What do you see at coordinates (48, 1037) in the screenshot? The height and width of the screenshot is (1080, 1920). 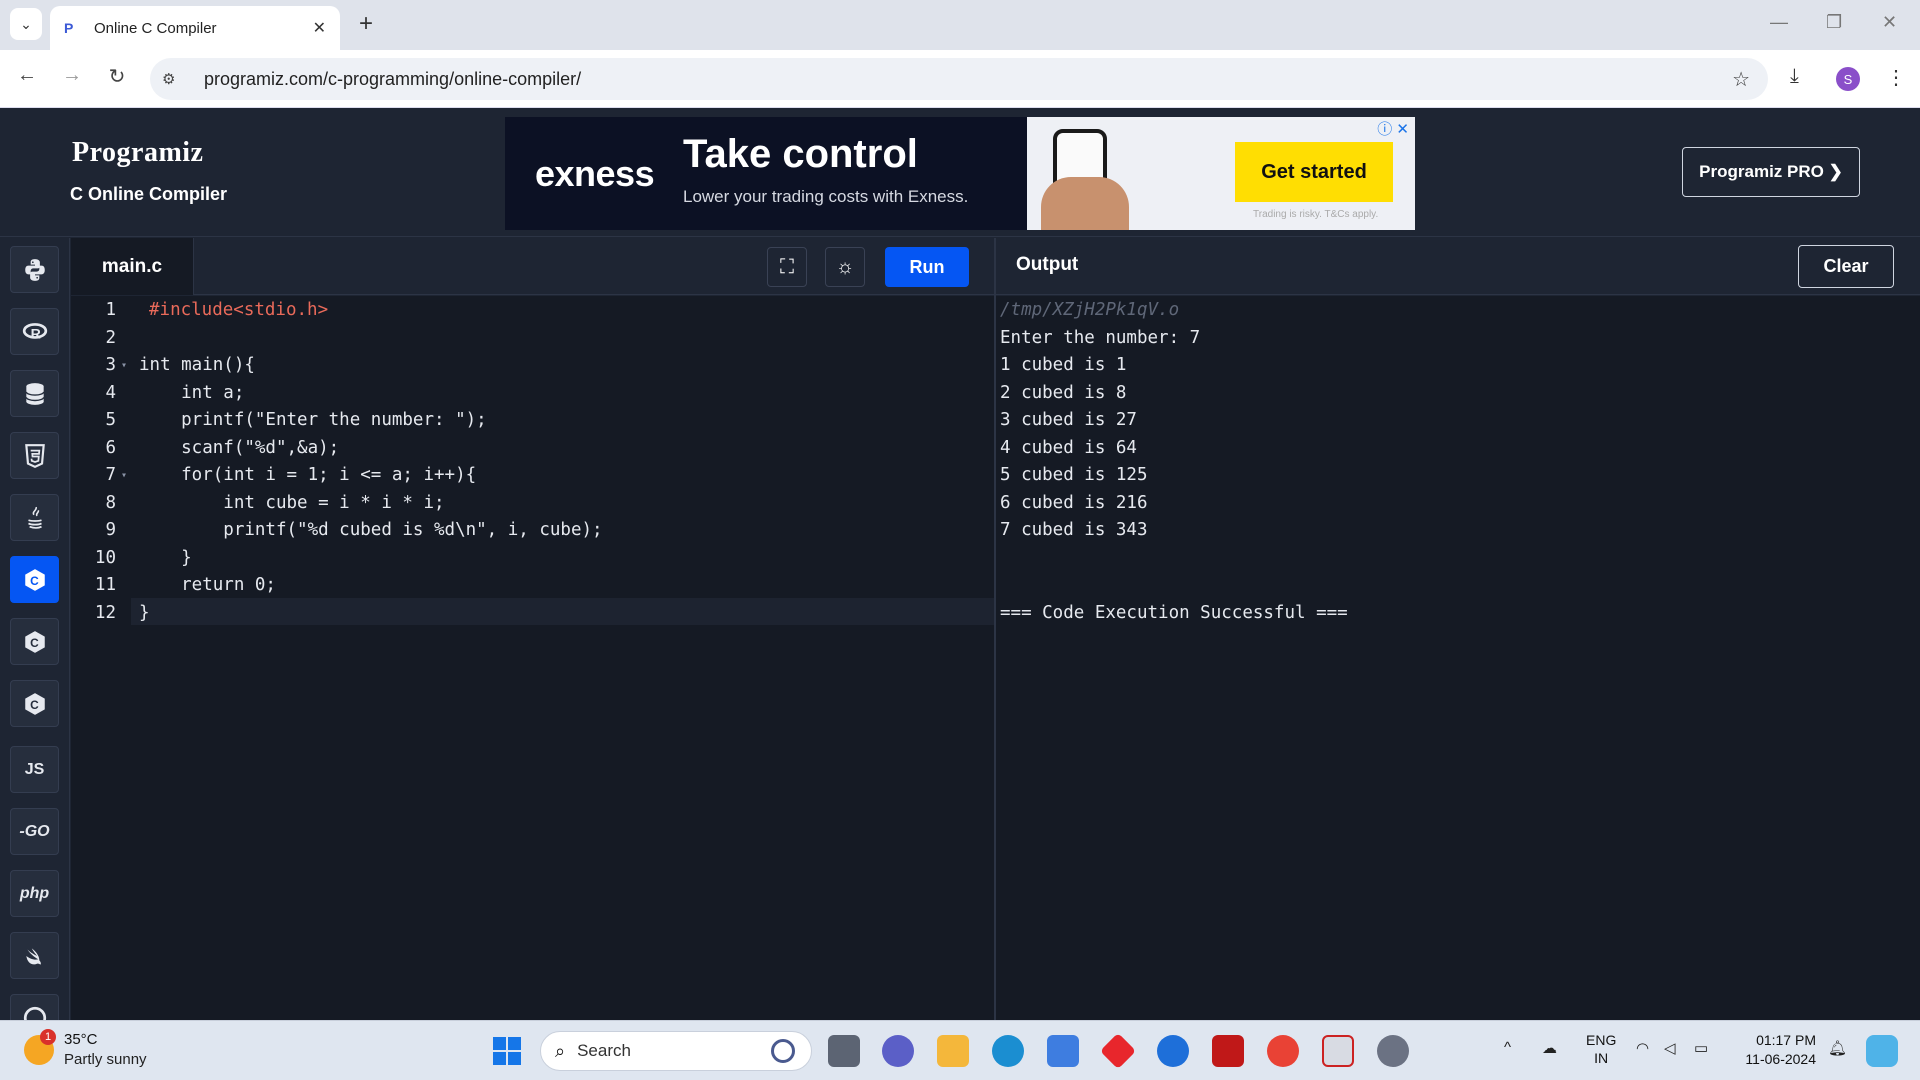 I see `weather-badge: 1` at bounding box center [48, 1037].